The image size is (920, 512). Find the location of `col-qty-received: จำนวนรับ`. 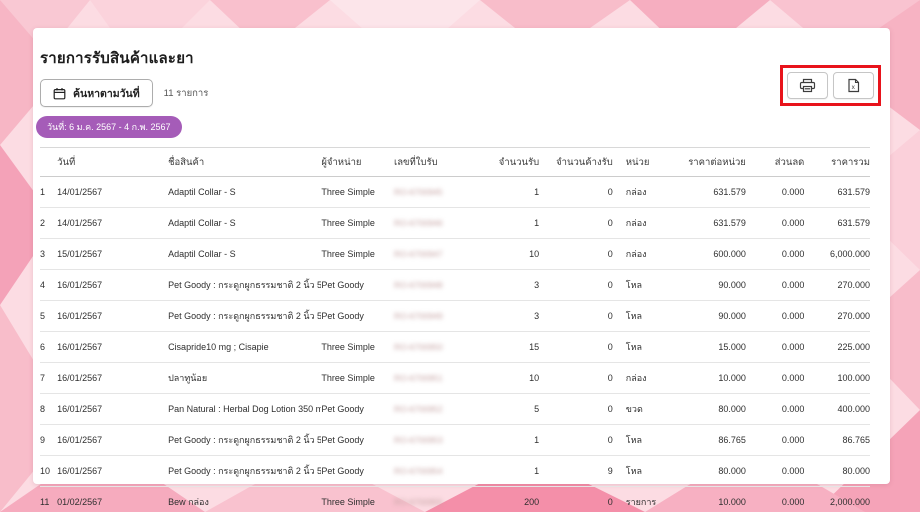

col-qty-received: จำนวนรับ is located at coordinates (517, 162).